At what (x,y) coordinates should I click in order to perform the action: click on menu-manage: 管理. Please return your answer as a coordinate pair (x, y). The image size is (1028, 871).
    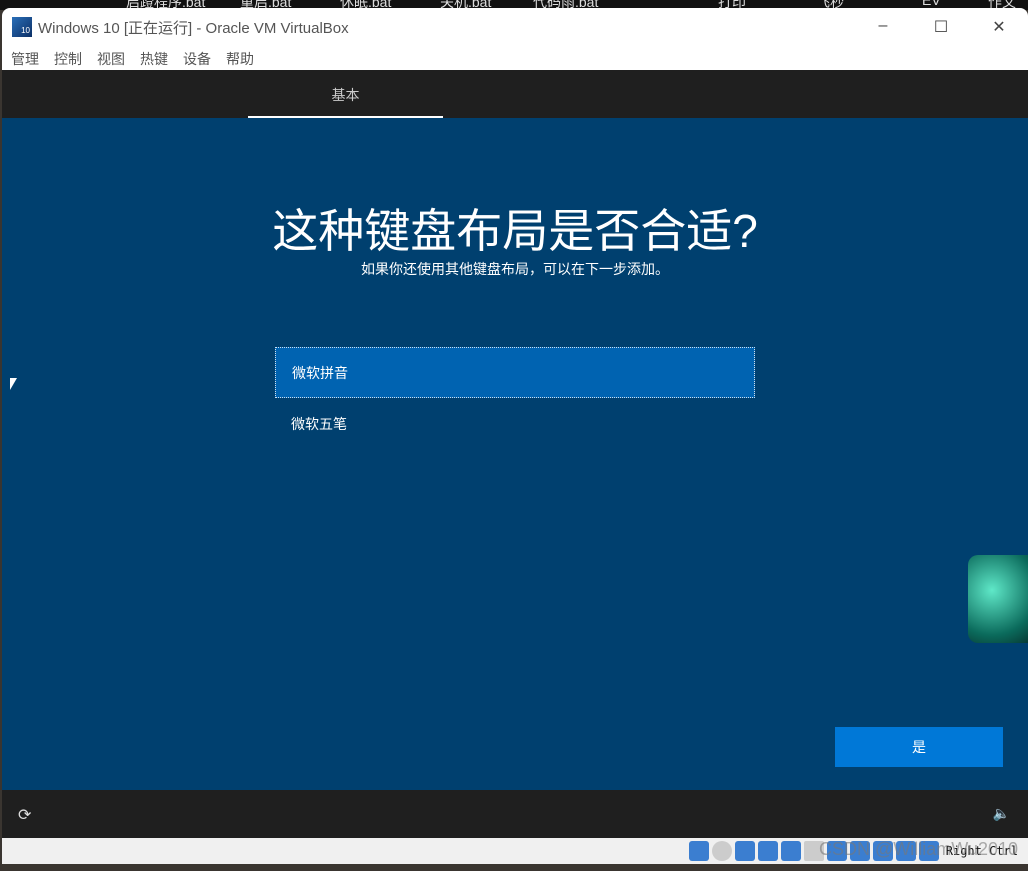
    Looking at the image, I should click on (25, 59).